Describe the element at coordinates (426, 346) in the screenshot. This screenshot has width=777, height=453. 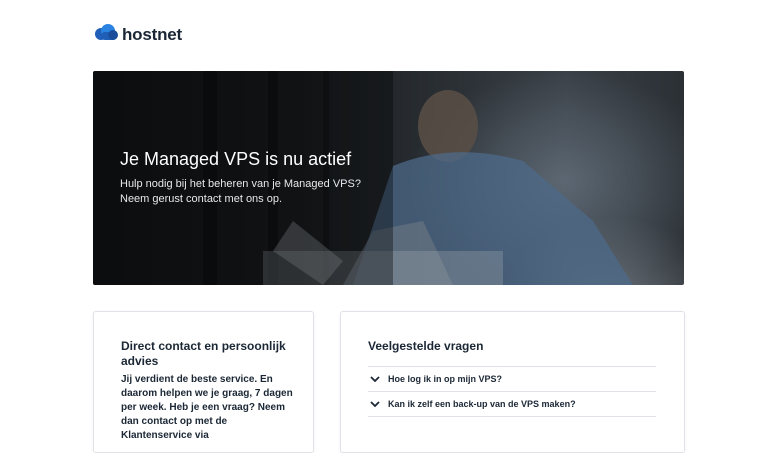
I see `faq-title: Veelgestelde vragen` at that location.